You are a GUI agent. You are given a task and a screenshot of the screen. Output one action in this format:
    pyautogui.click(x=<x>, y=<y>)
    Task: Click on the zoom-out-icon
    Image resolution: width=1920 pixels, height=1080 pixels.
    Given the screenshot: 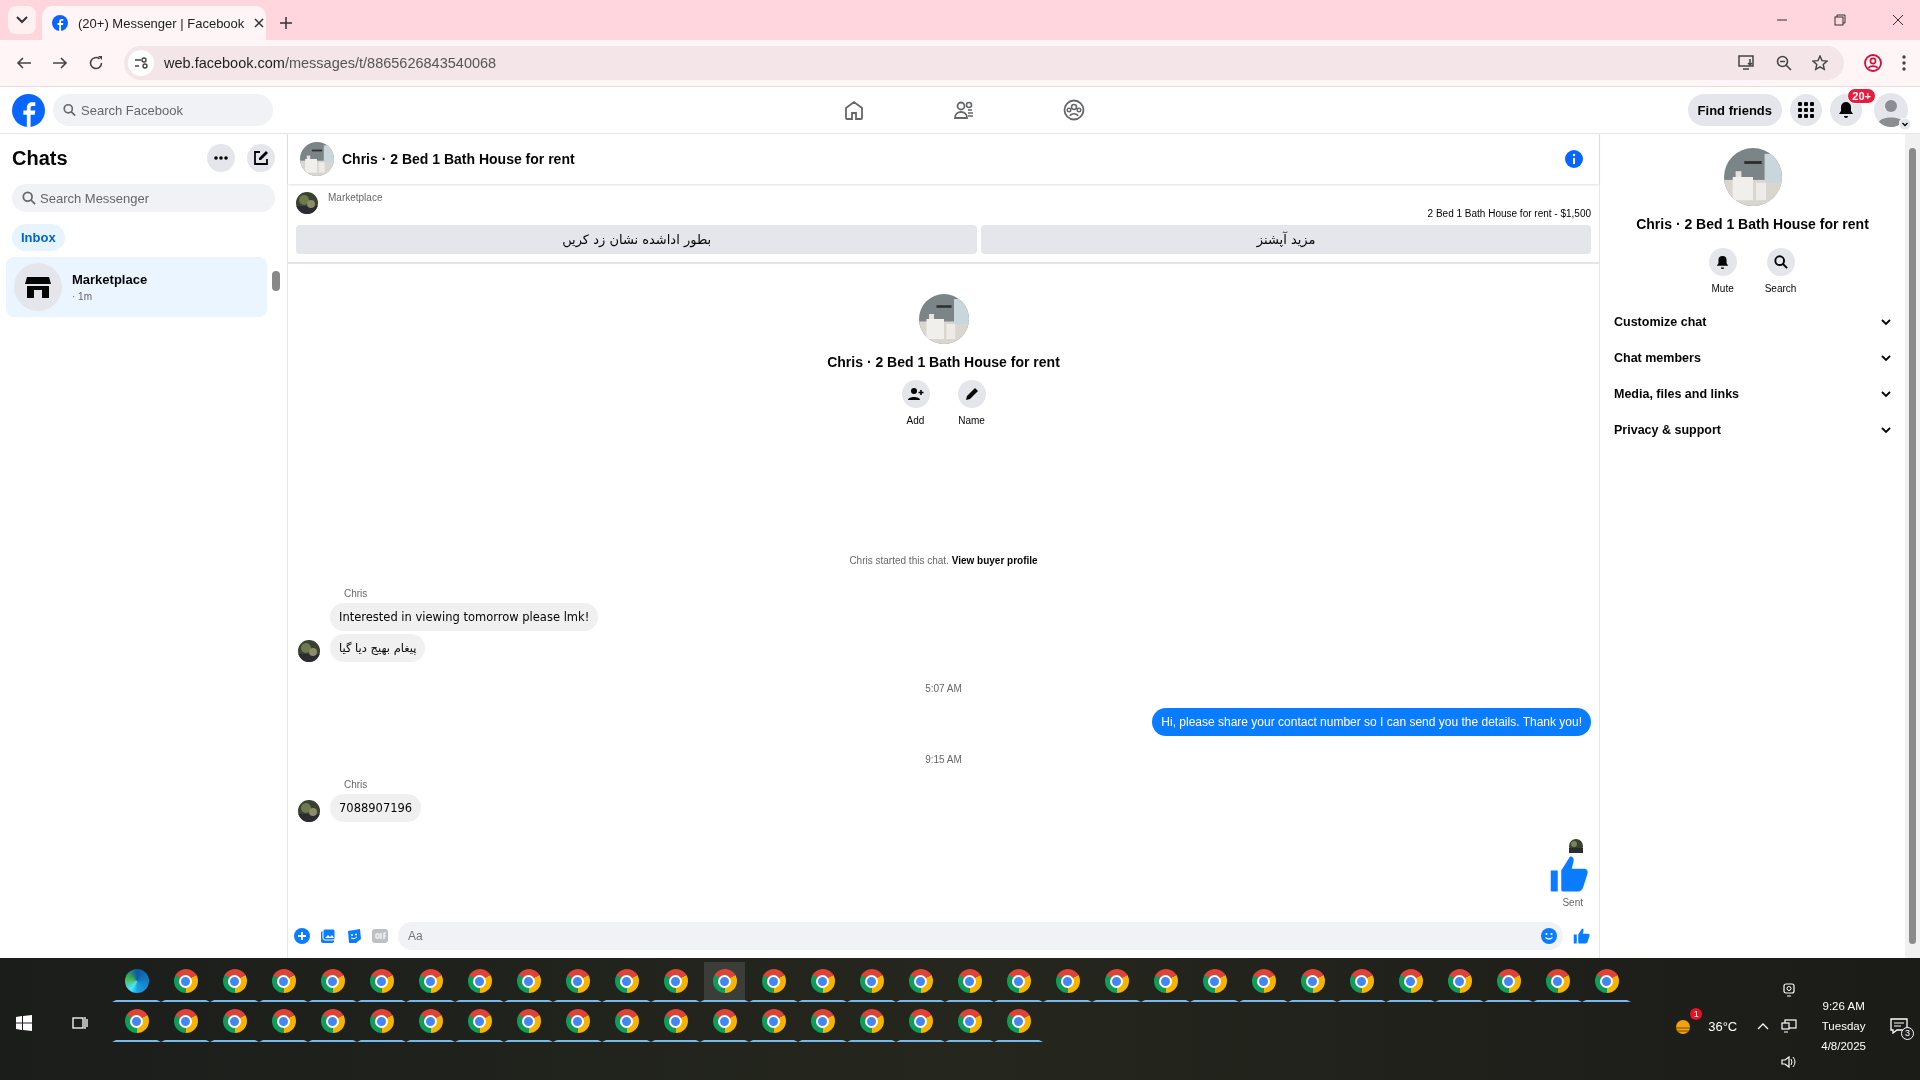 What is the action you would take?
    pyautogui.click(x=1784, y=63)
    